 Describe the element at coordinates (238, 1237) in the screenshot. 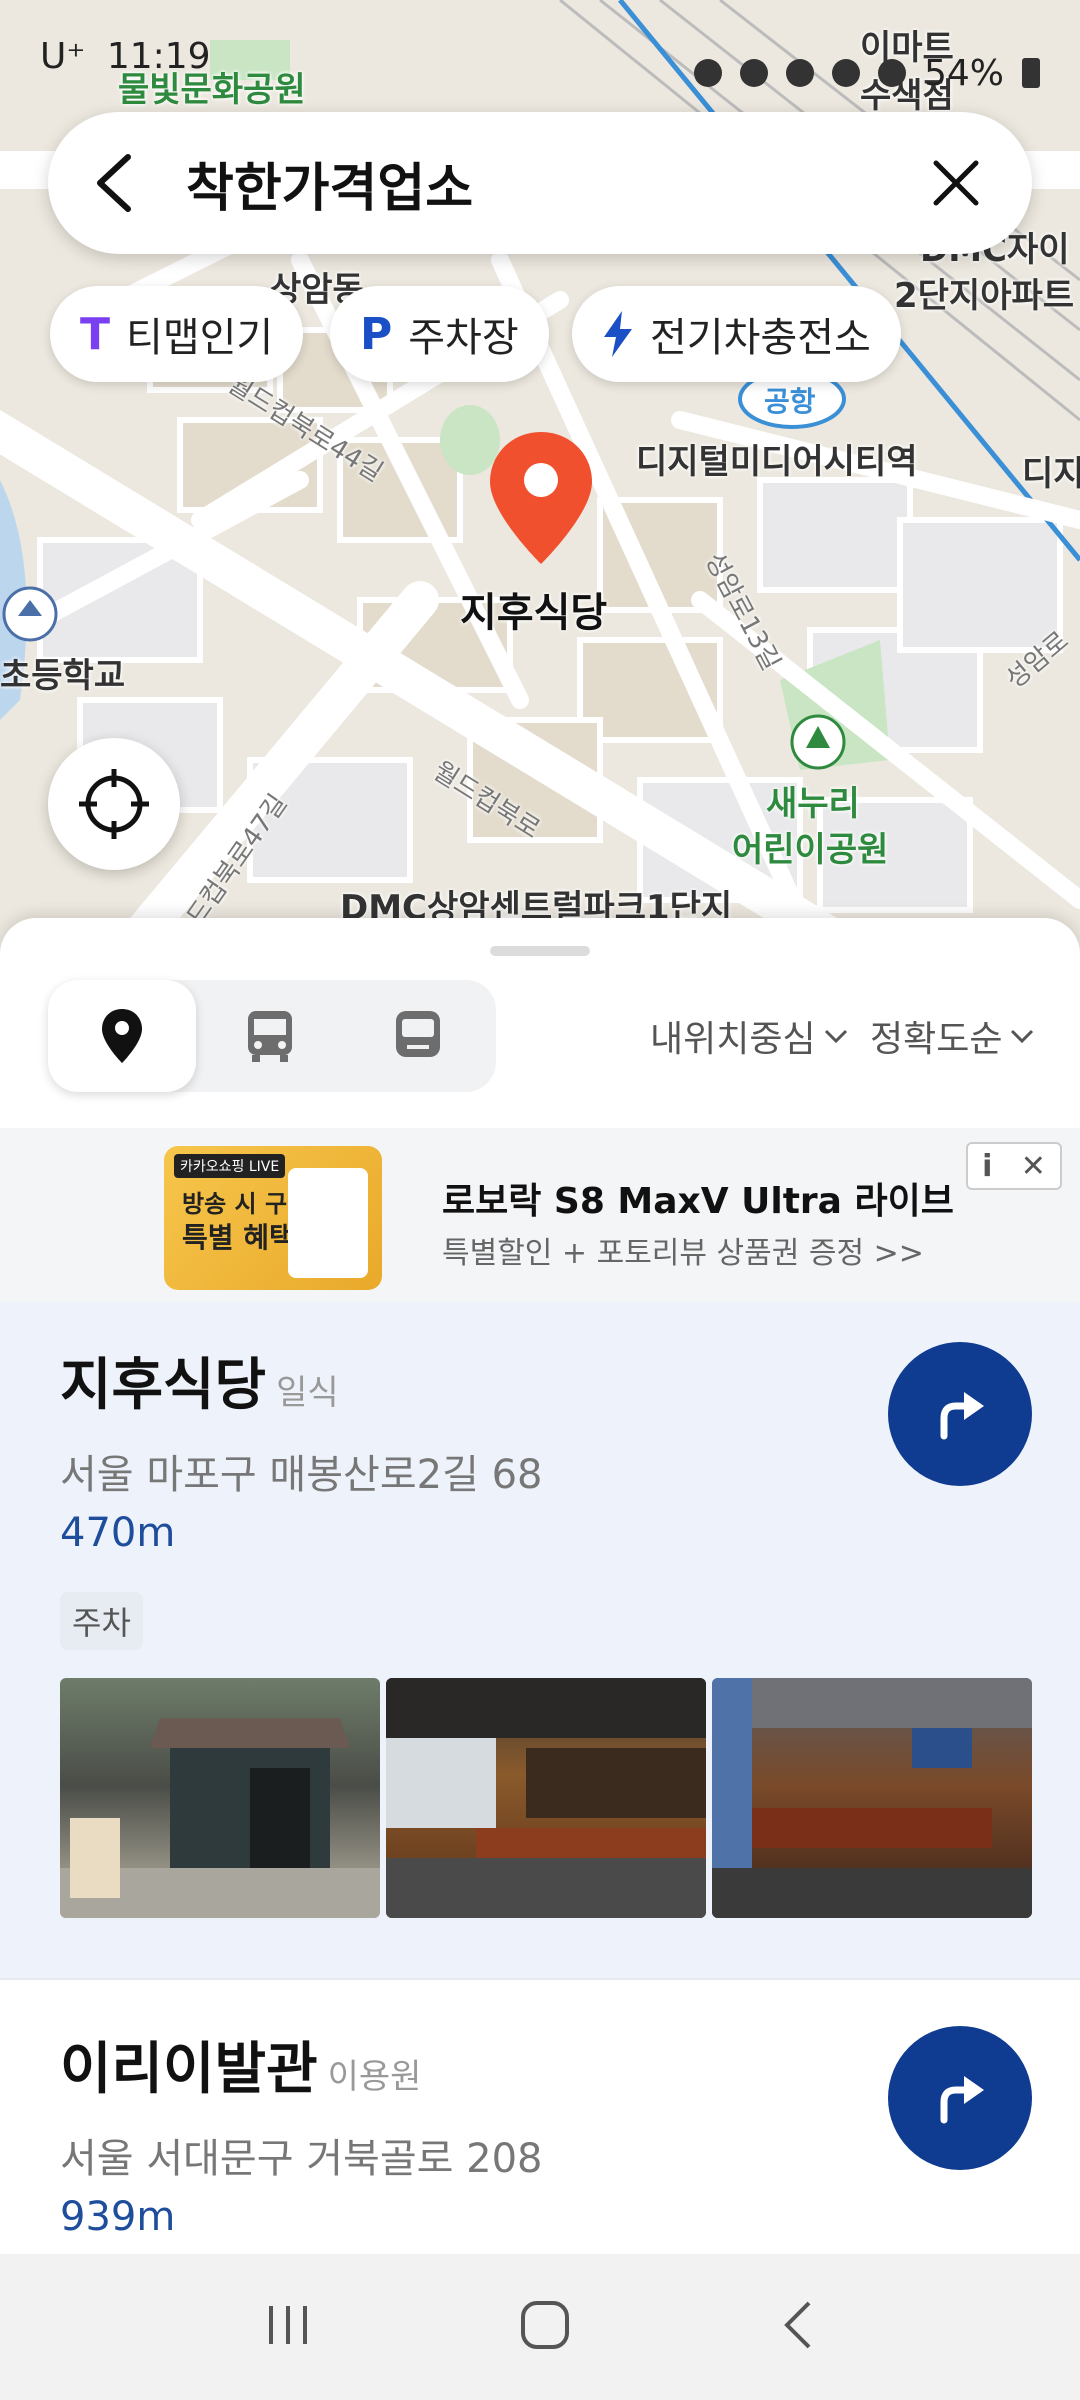

I see `ad-thumb-line2: 특별 혜택` at that location.